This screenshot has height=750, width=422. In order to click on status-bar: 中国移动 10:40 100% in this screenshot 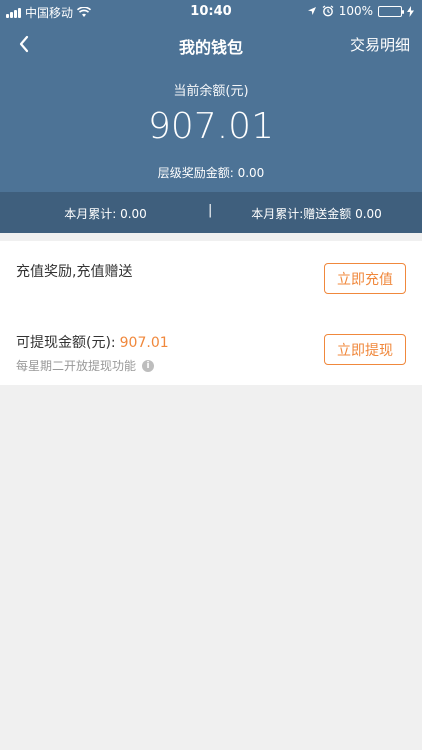, I will do `click(211, 12)`.